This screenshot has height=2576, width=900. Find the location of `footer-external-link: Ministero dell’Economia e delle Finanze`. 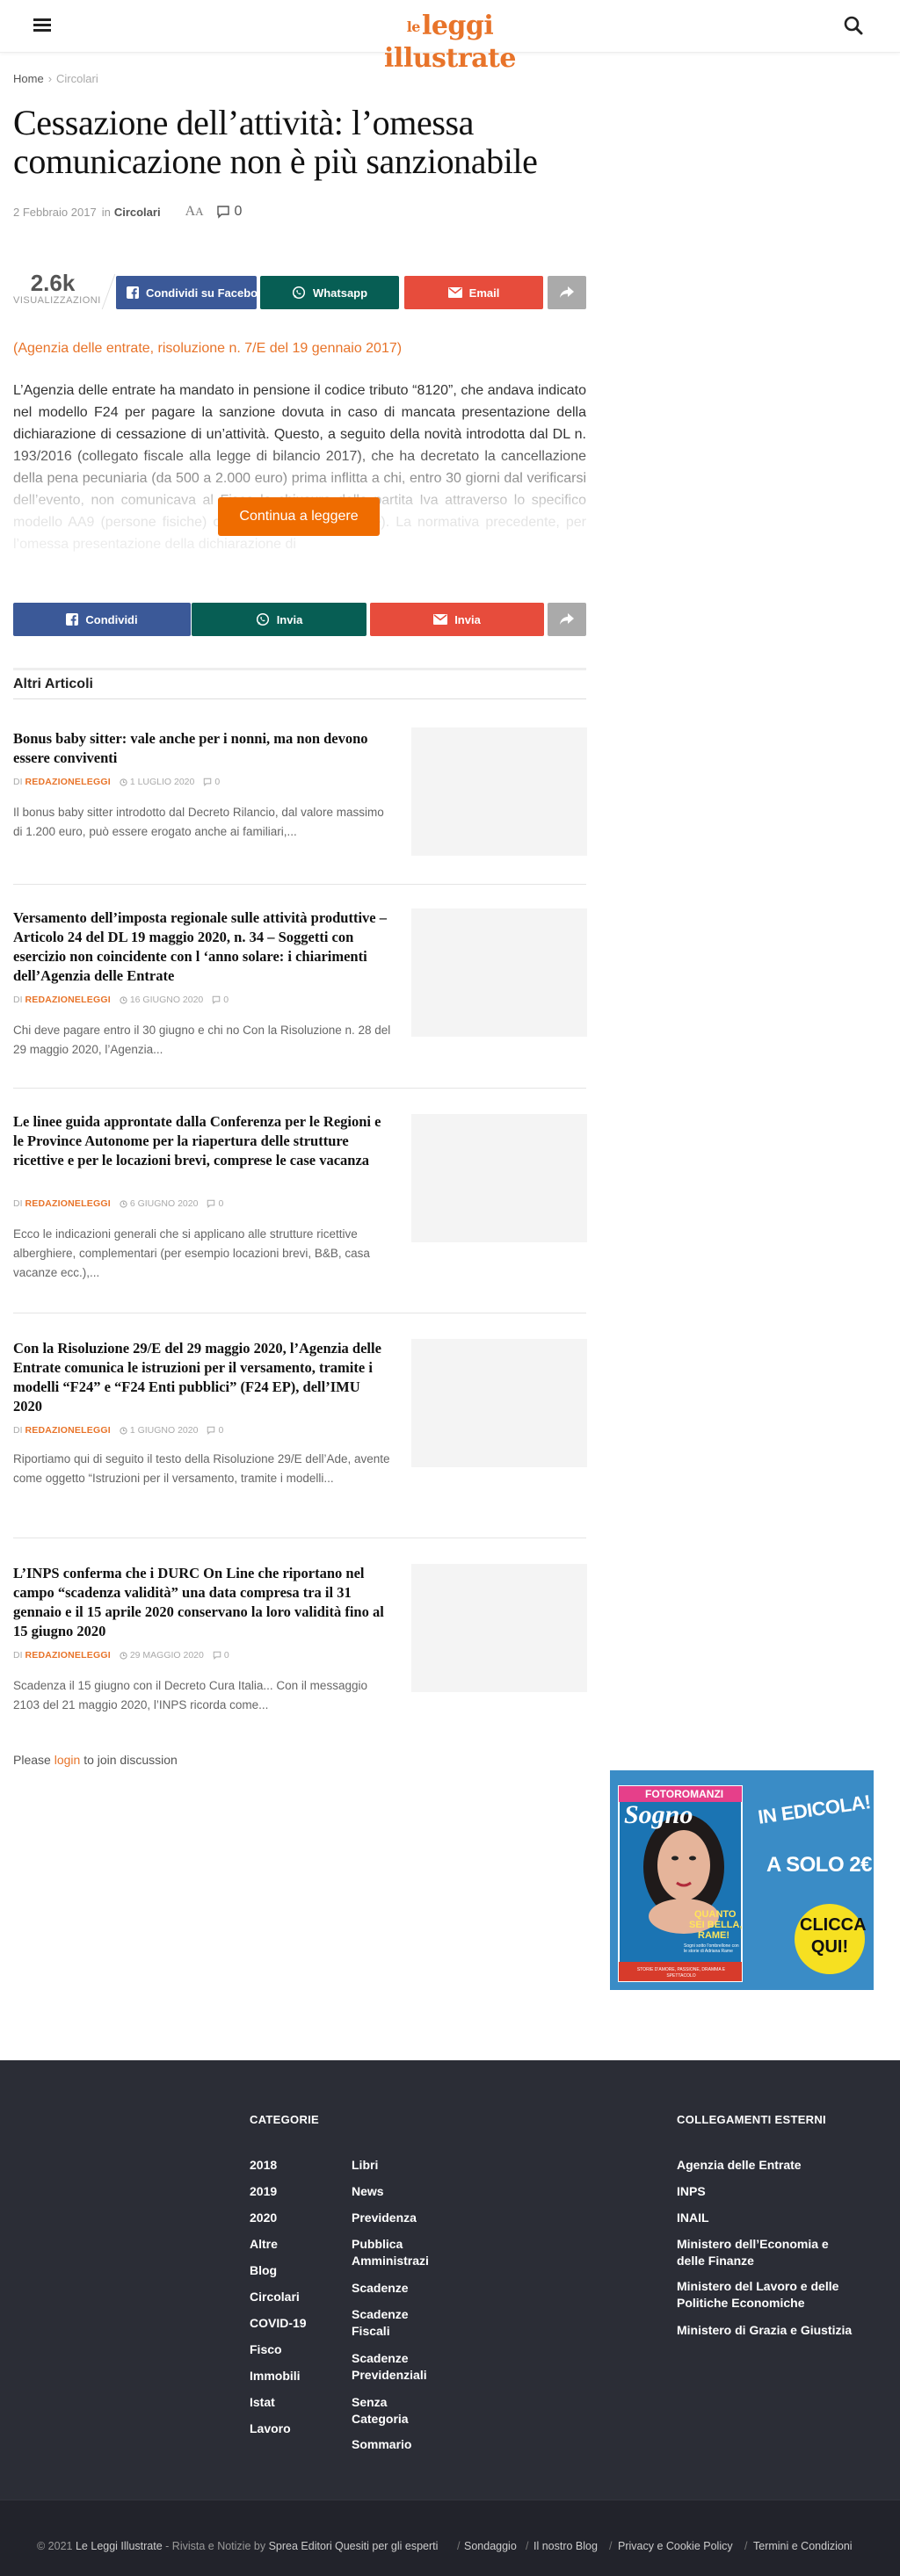

footer-external-link: Ministero dell’Economia e delle Finanze is located at coordinates (765, 2252).